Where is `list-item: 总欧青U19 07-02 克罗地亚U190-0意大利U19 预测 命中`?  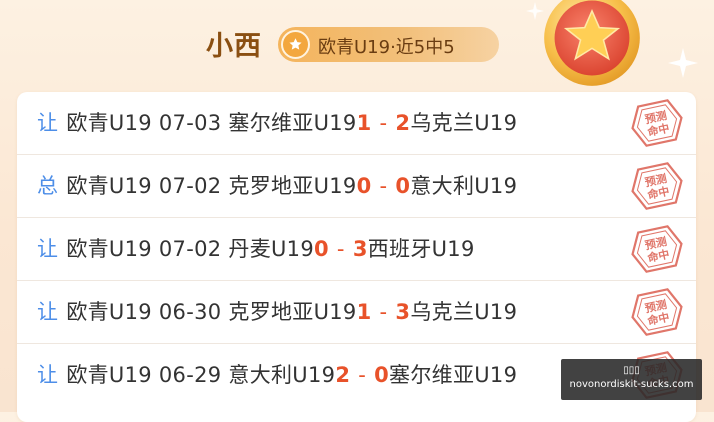
list-item: 总欧青U19 07-02 克罗地亚U190-0意大利U19 预测 命中 is located at coordinates (356, 186).